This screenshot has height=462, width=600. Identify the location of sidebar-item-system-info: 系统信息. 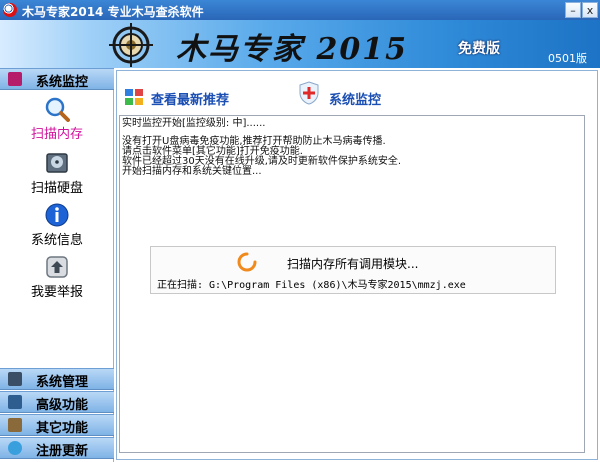
(57, 226).